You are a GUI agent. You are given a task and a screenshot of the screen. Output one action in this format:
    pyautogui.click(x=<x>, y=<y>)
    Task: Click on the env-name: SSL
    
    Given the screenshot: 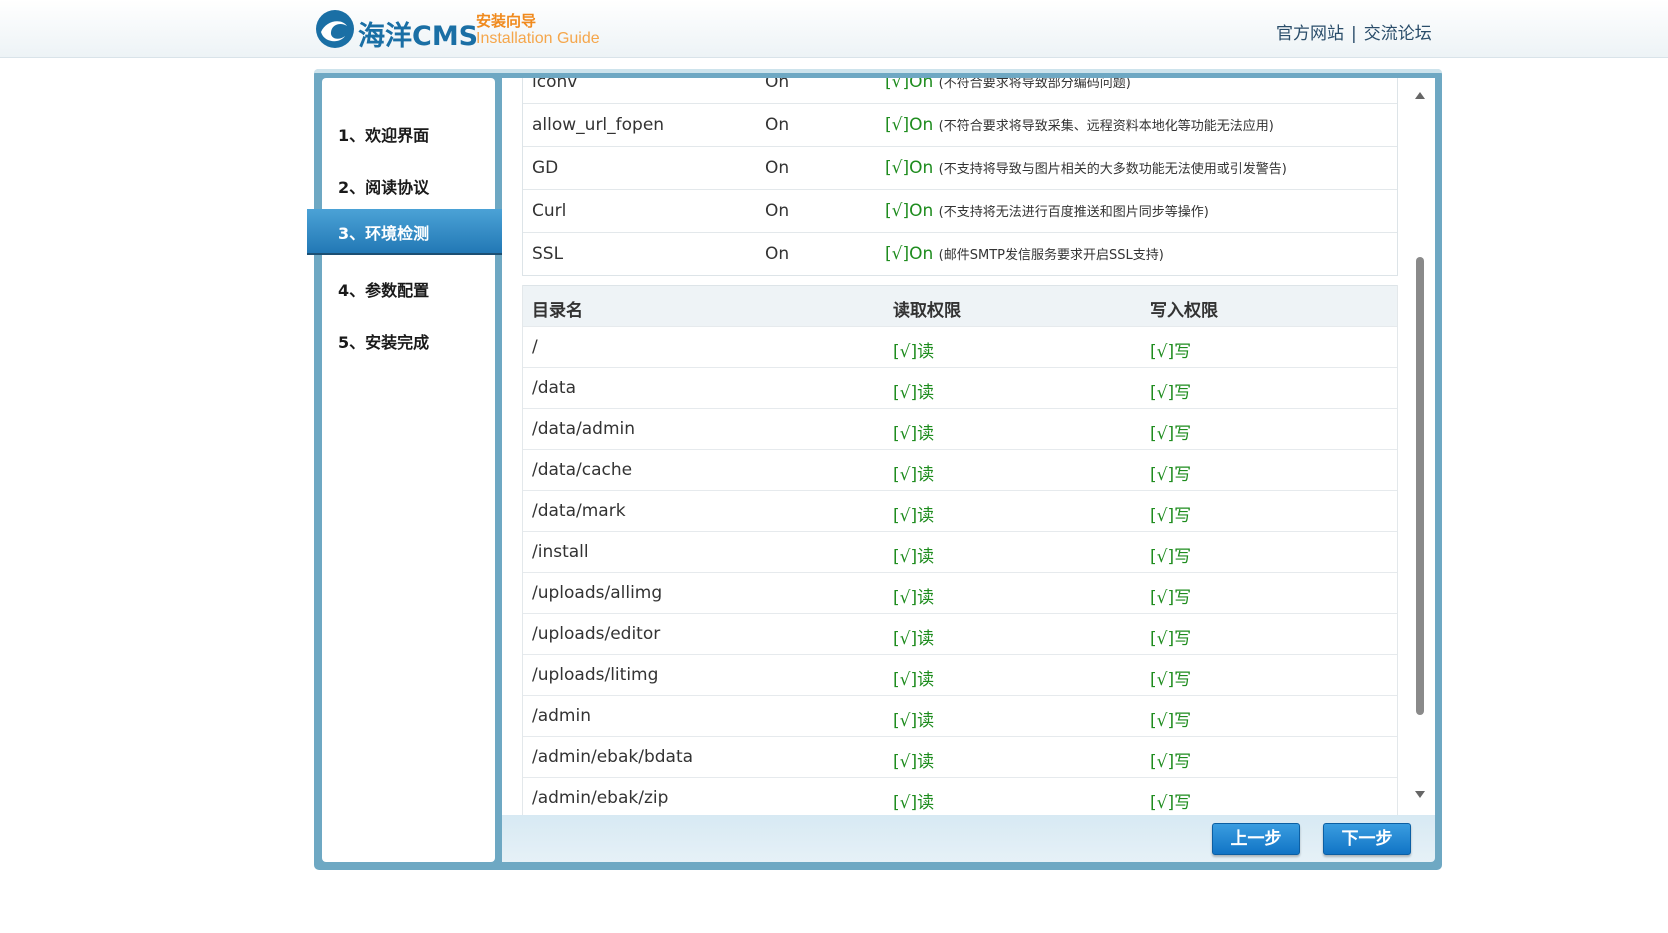 What is the action you would take?
    pyautogui.click(x=548, y=254)
    